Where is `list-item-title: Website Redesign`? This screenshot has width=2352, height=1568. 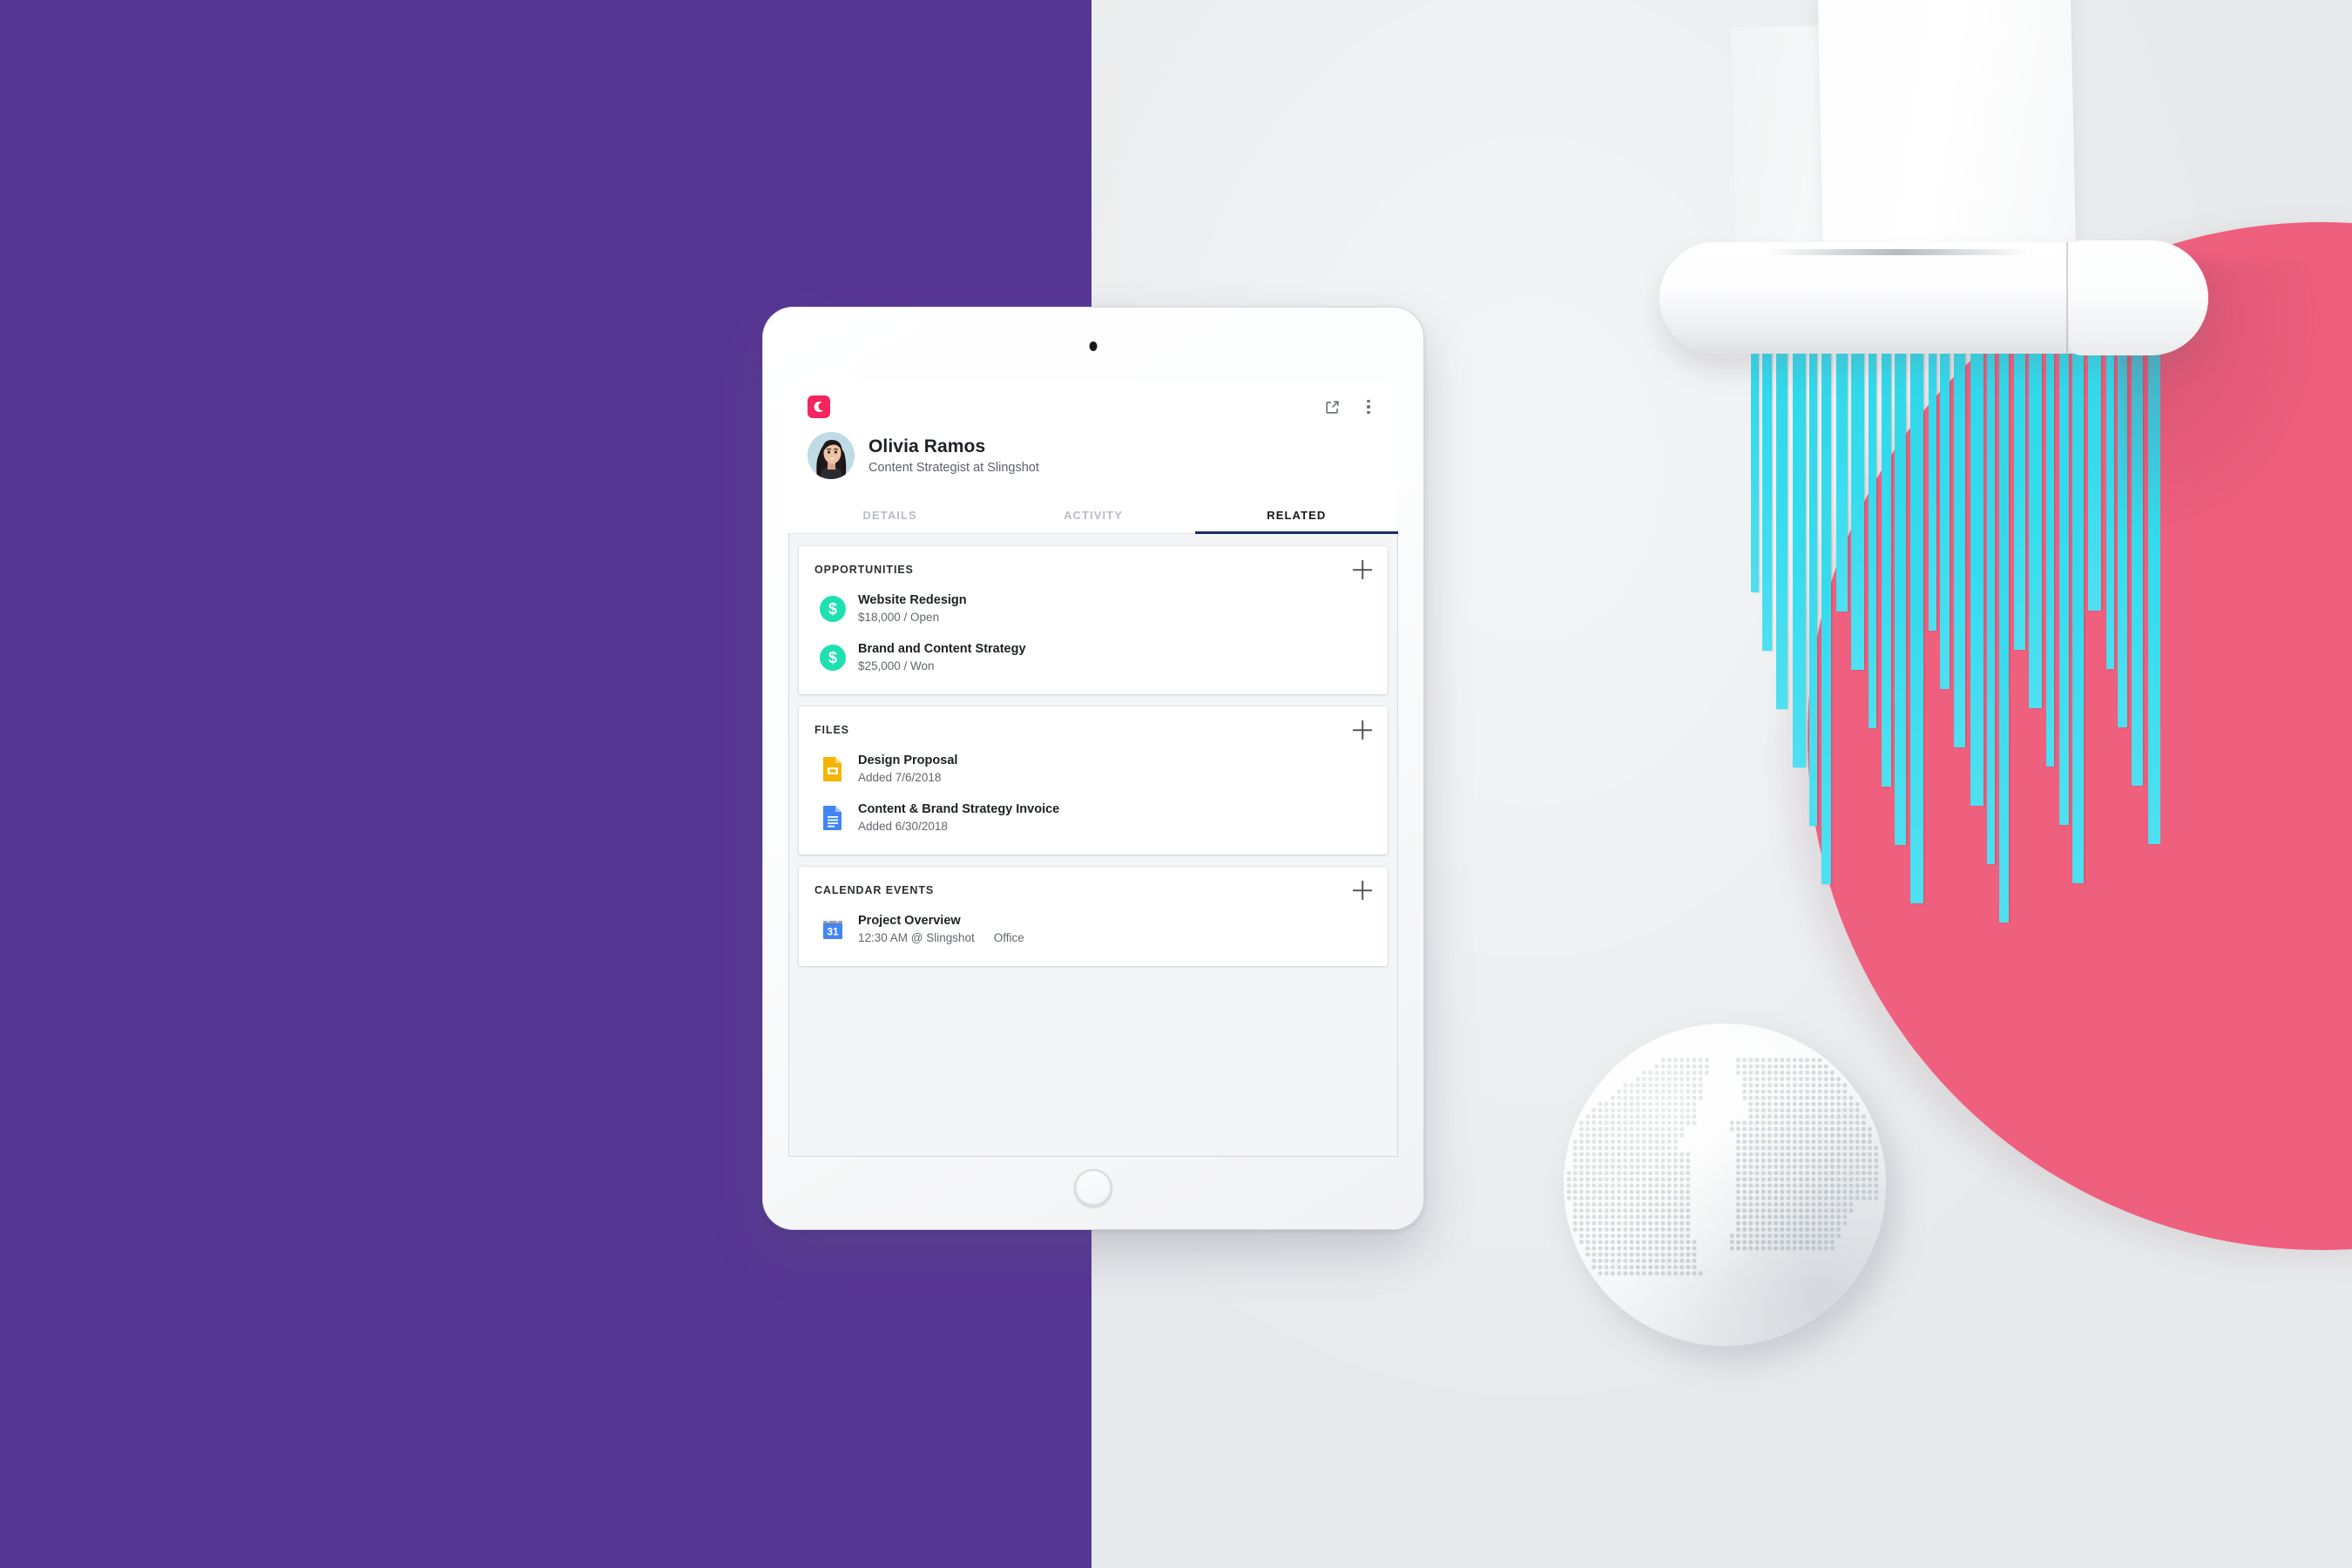 list-item-title: Website Redesign is located at coordinates (913, 600).